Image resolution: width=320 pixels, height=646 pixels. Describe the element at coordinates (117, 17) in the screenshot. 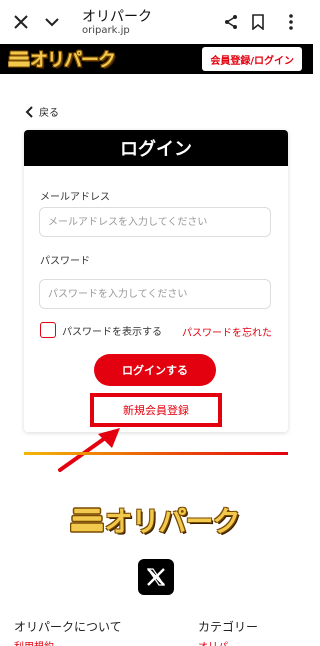

I see `browser-title: オリパーク` at that location.